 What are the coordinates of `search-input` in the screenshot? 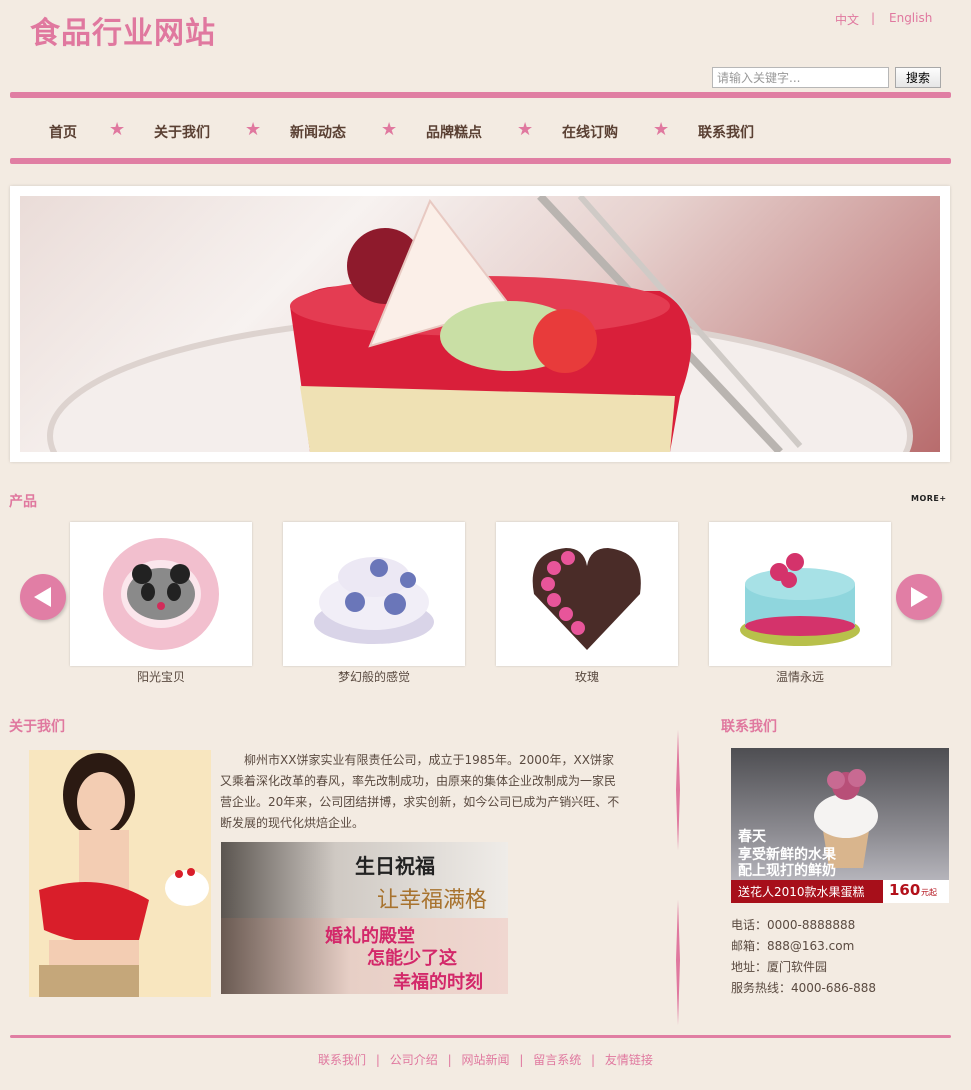 It's located at (800, 77).